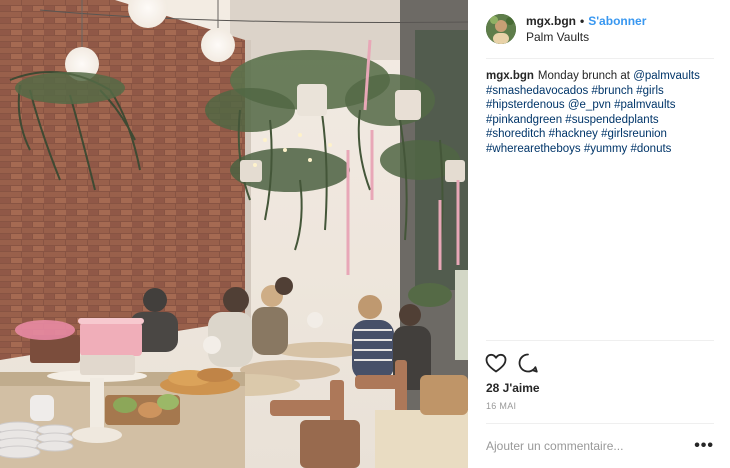 This screenshot has height=468, width=730. What do you see at coordinates (496, 363) in the screenshot?
I see `heart-icon` at bounding box center [496, 363].